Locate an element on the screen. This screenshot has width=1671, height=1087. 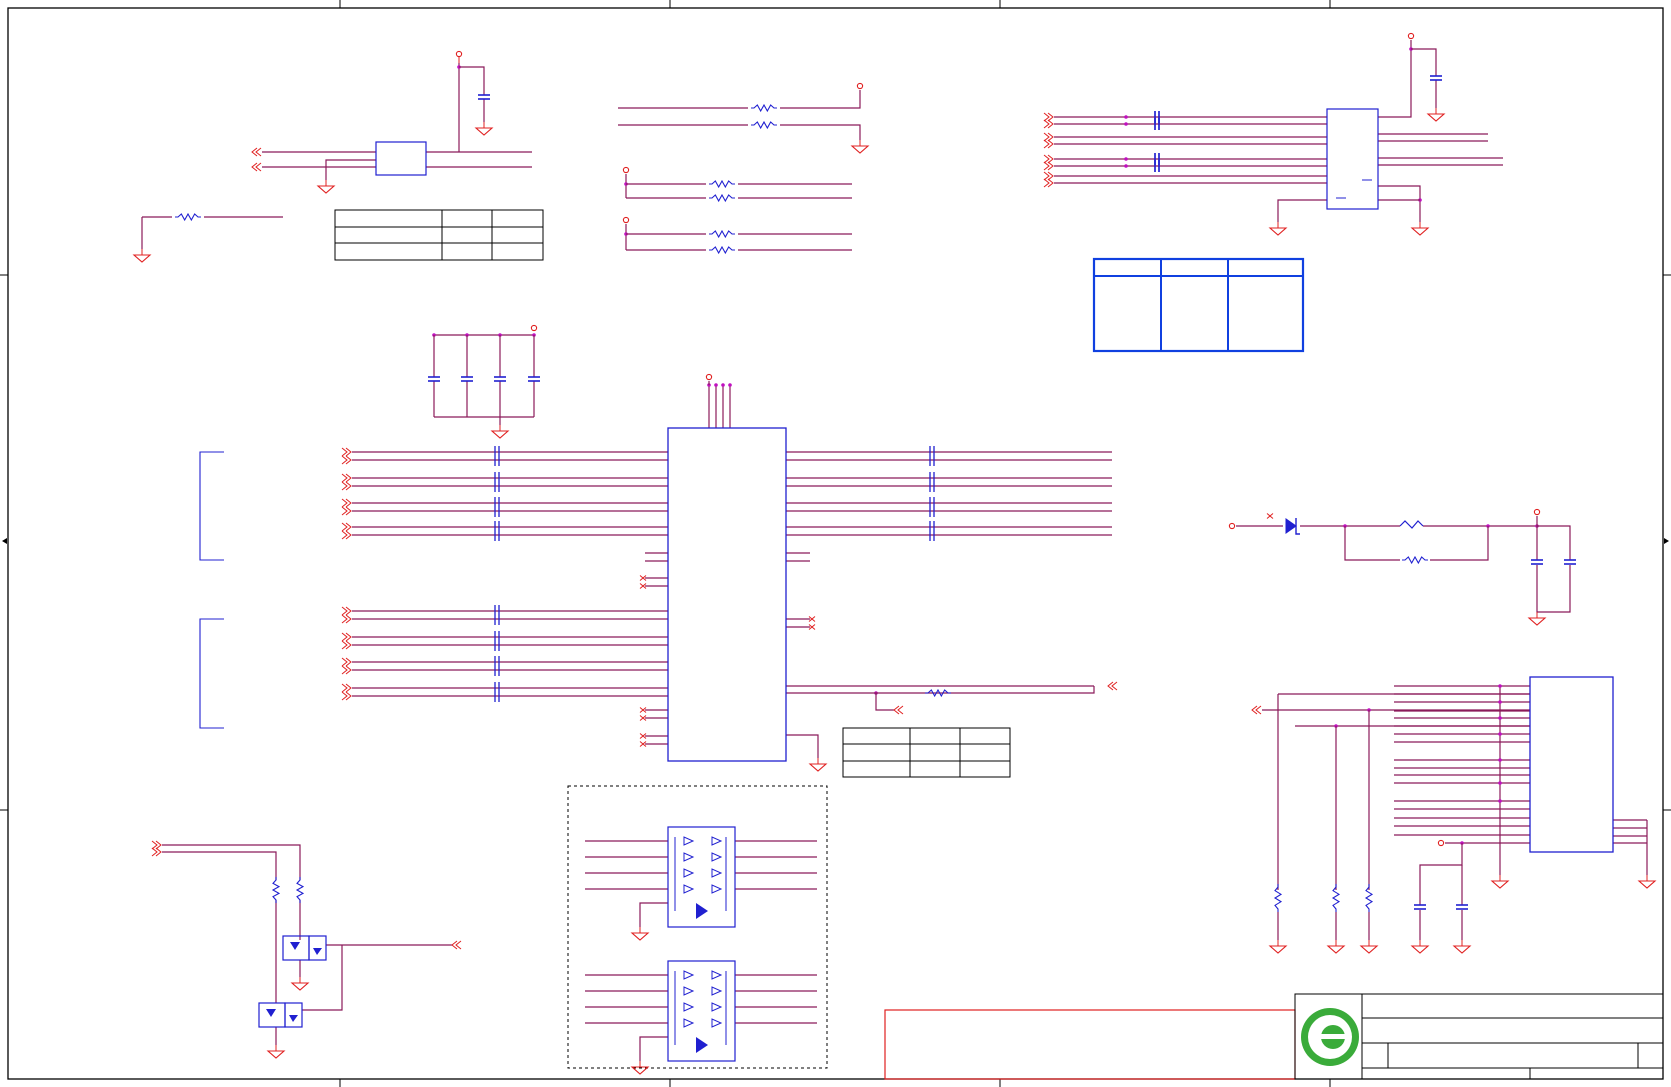
zone-marker is located at coordinates (4, 541).